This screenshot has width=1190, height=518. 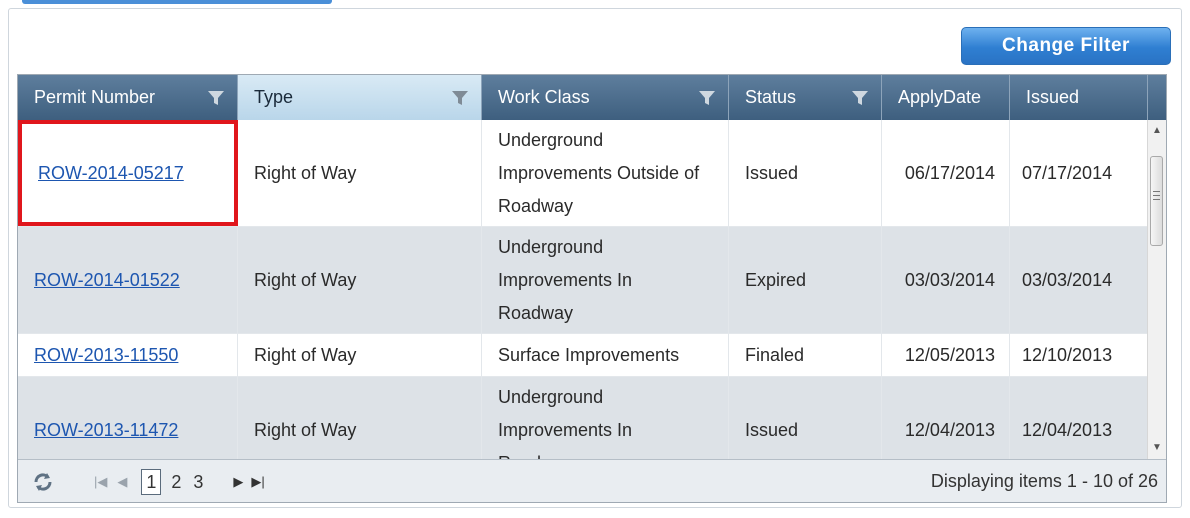 I want to click on permit-link: ROW-2014-01522, so click(x=107, y=280).